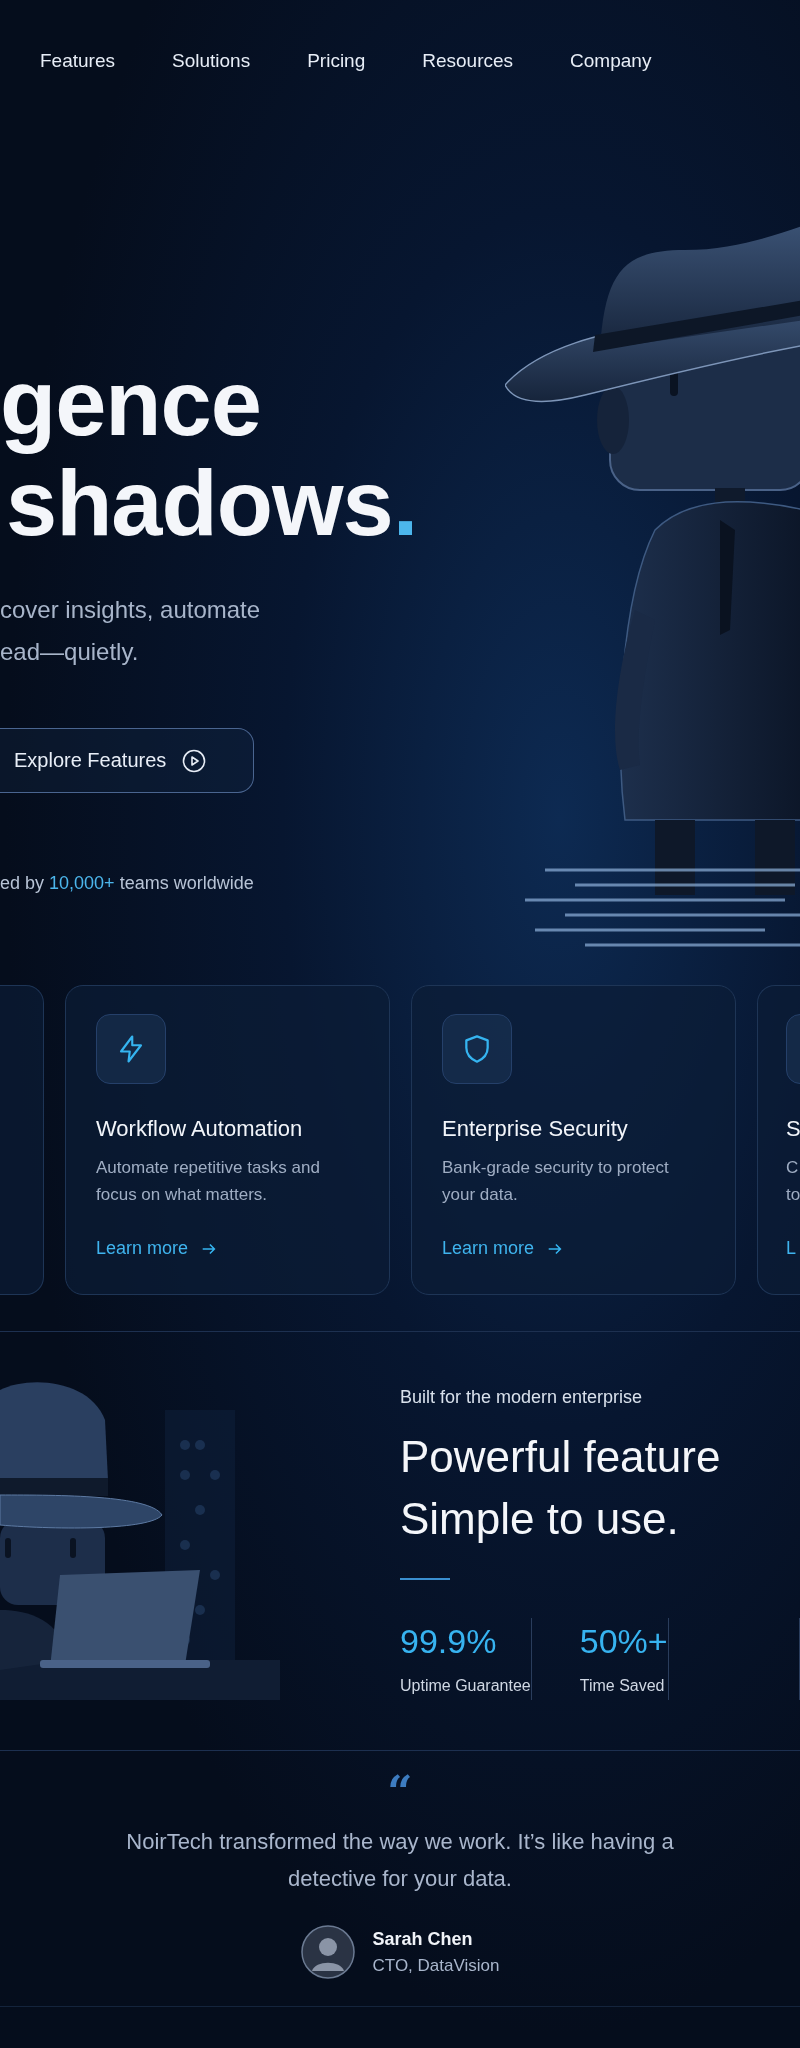  What do you see at coordinates (561, 1457) in the screenshot?
I see `section-heading: Powerful feature` at bounding box center [561, 1457].